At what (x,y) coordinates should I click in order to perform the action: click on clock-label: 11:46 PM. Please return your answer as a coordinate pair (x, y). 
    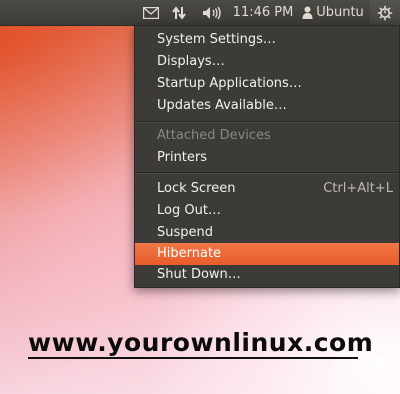
    Looking at the image, I should click on (263, 12).